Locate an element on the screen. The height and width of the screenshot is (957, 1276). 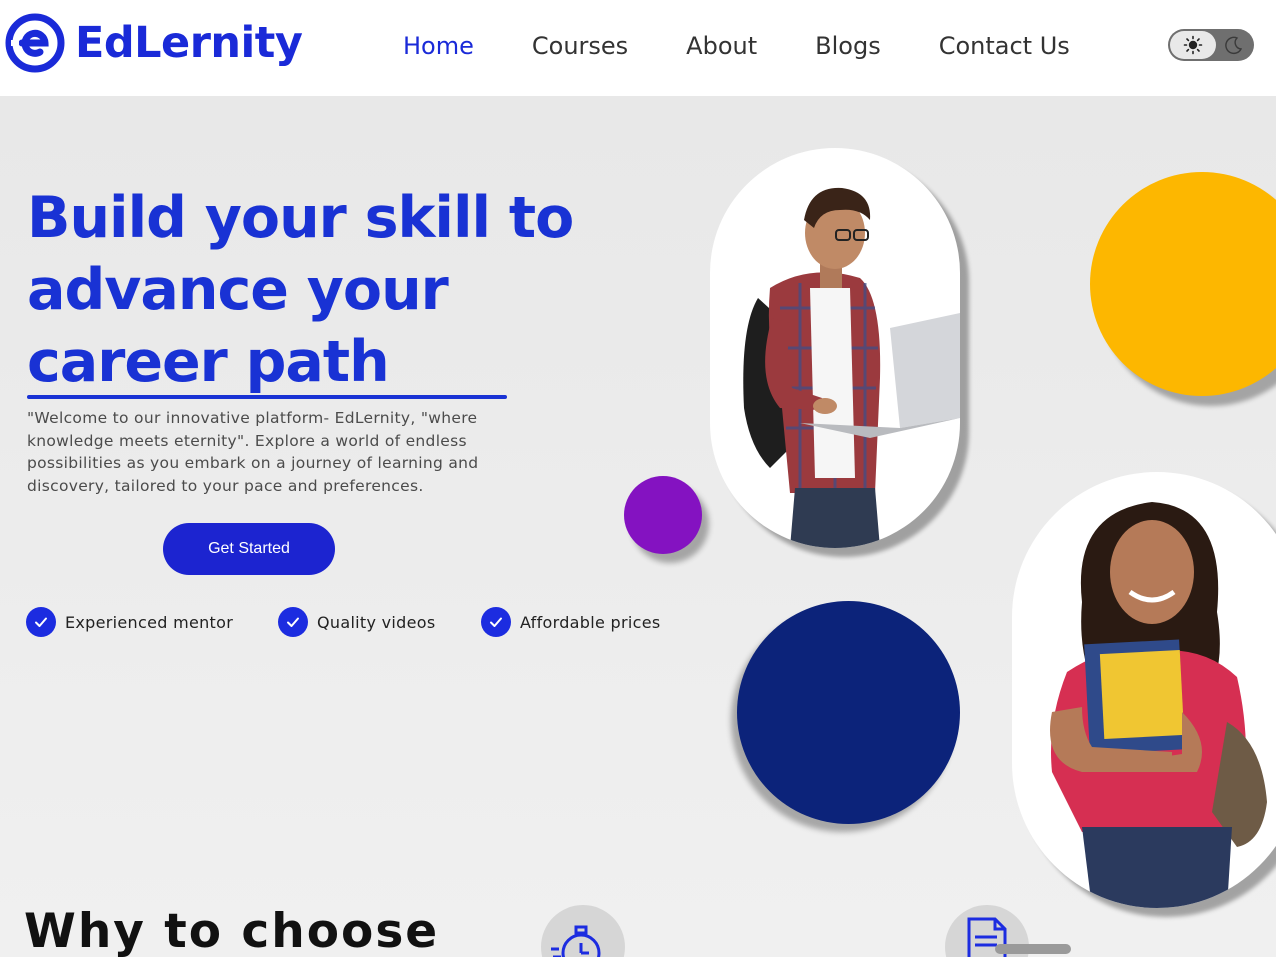
headline-line: career path is located at coordinates (208, 362).